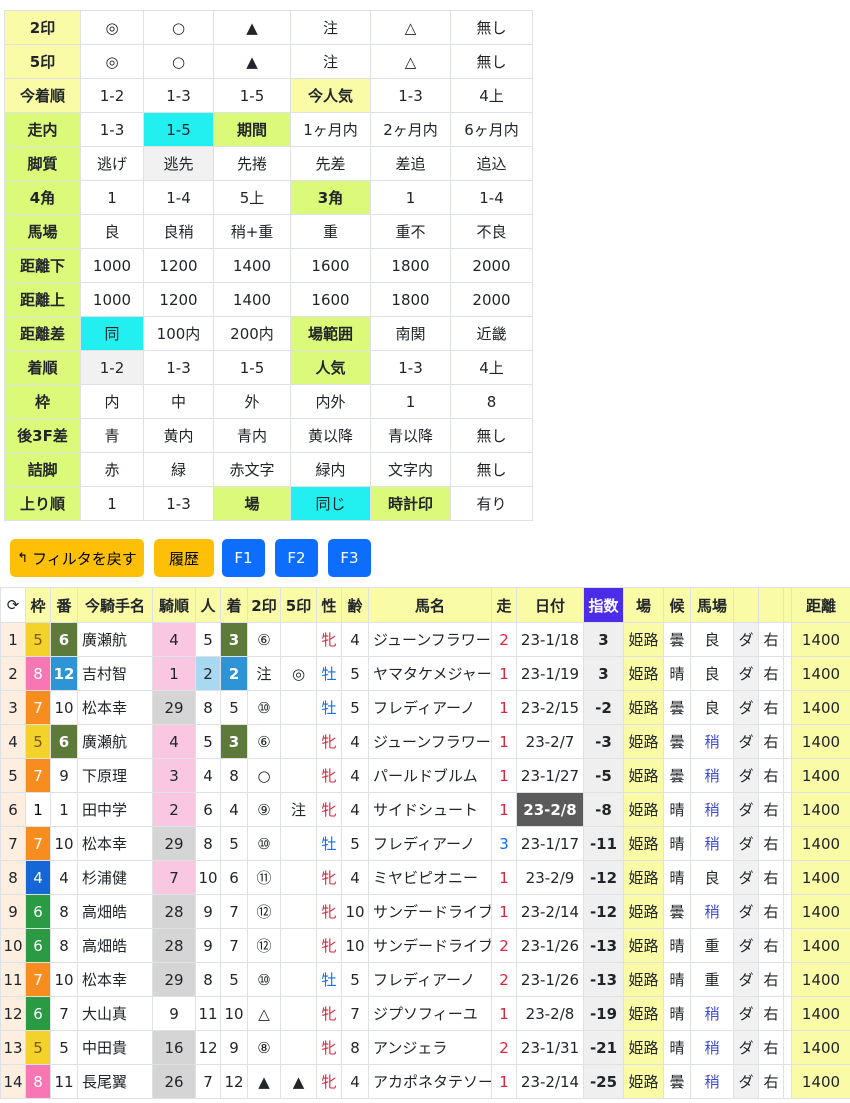 This screenshot has height=1103, width=850. Describe the element at coordinates (603, 605) in the screenshot. I see `column-header: 指数` at that location.